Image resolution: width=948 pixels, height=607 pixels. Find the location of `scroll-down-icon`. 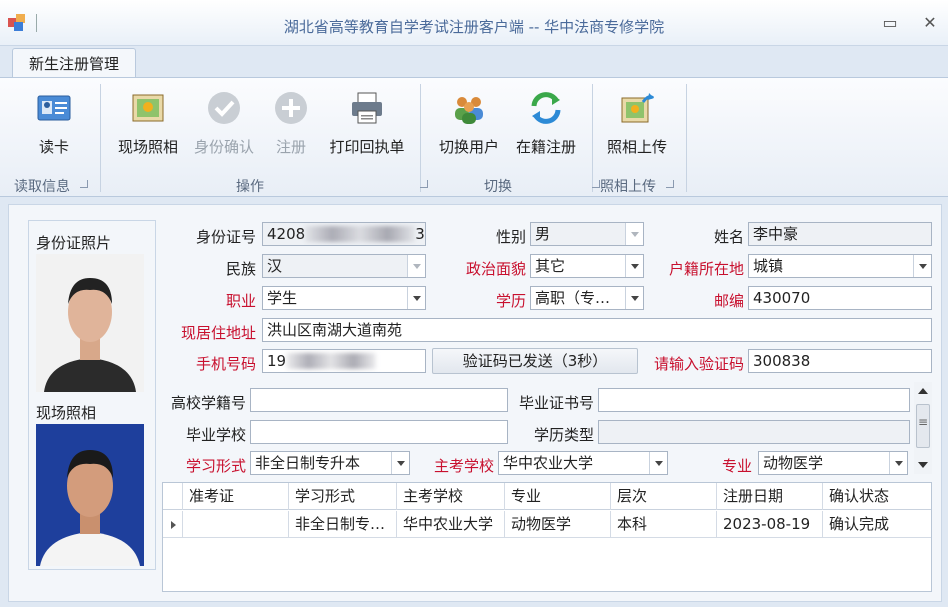

scroll-down-icon is located at coordinates (923, 465).